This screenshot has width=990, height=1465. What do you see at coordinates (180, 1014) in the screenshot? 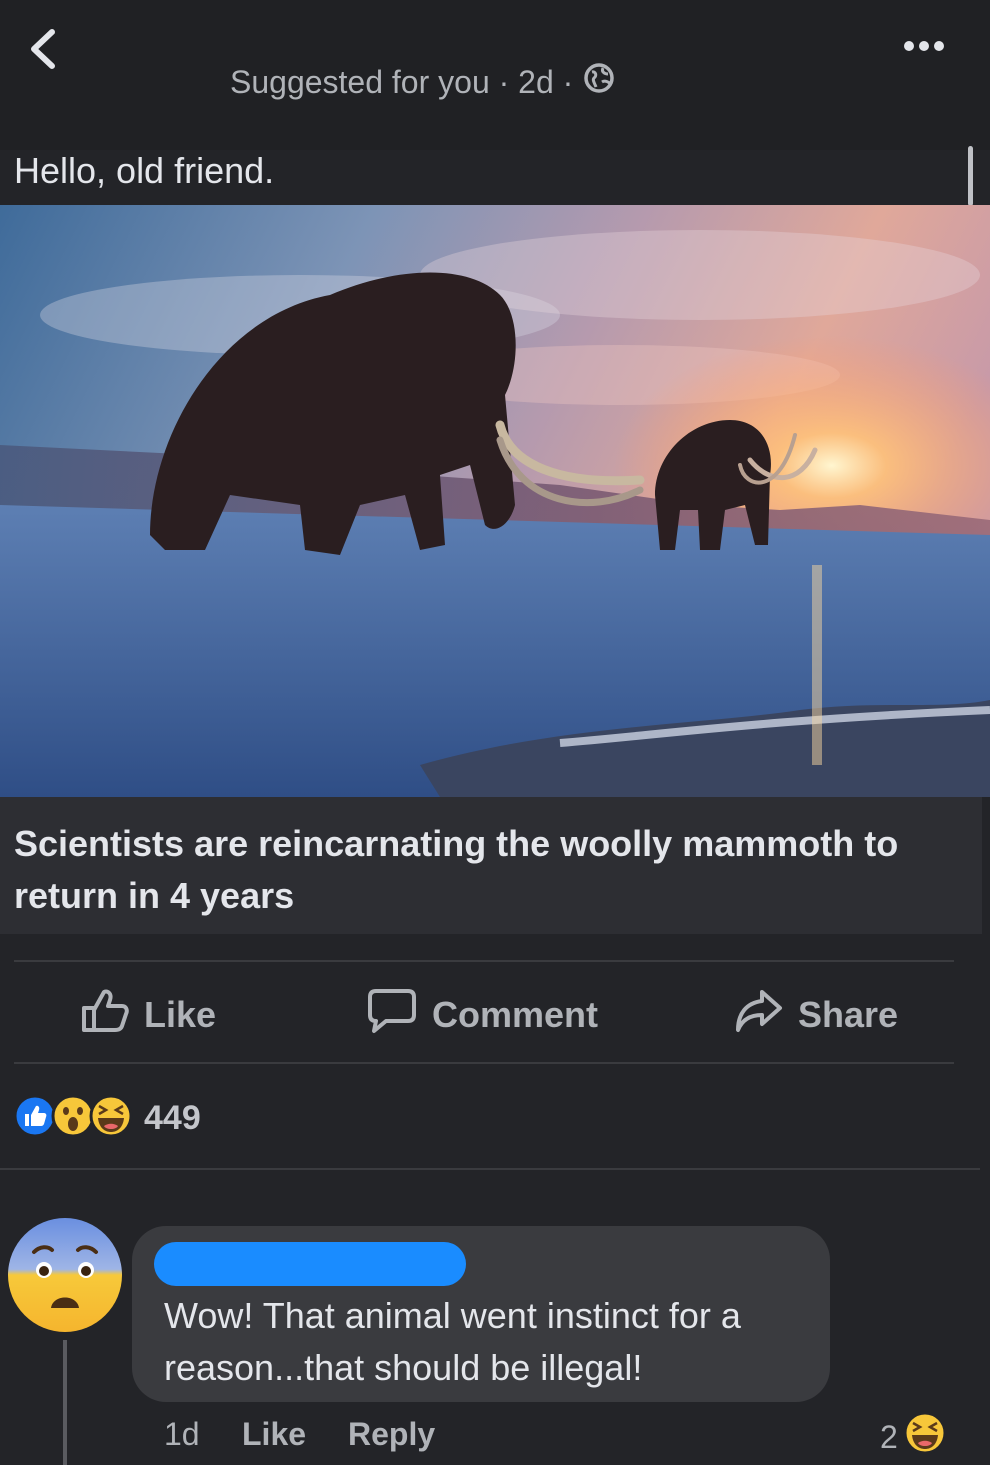
I see `like-label: Like` at bounding box center [180, 1014].